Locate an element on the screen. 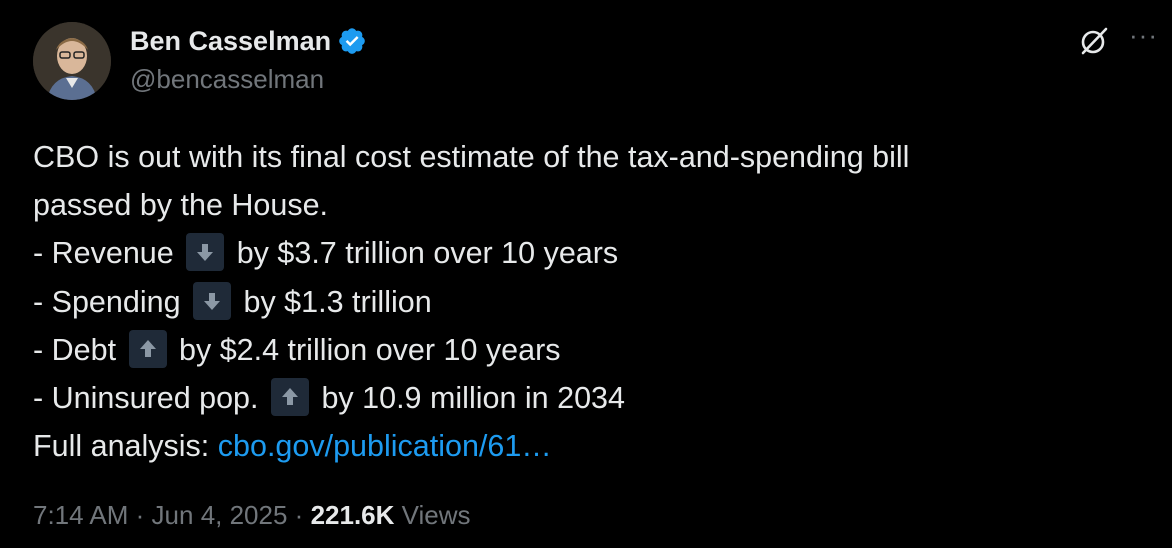 This screenshot has width=1172, height=548. item-value: by $1.3 trillion is located at coordinates (337, 301).